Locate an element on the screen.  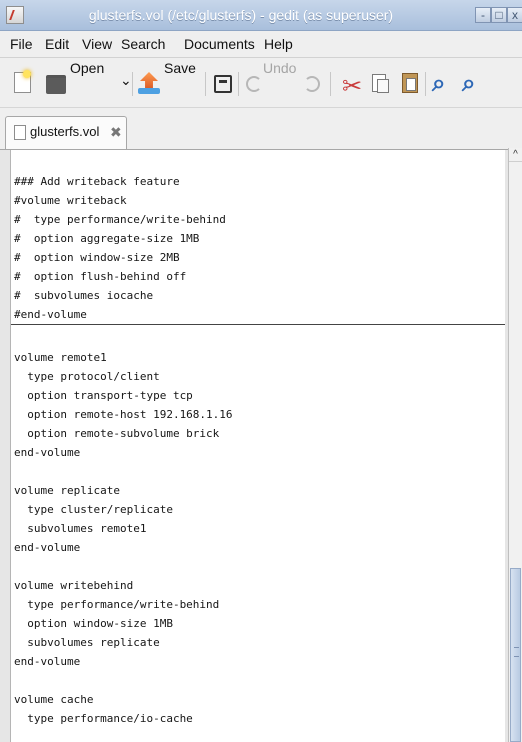
scroll-up-arrow-icon: ^ is located at coordinates (515, 155).